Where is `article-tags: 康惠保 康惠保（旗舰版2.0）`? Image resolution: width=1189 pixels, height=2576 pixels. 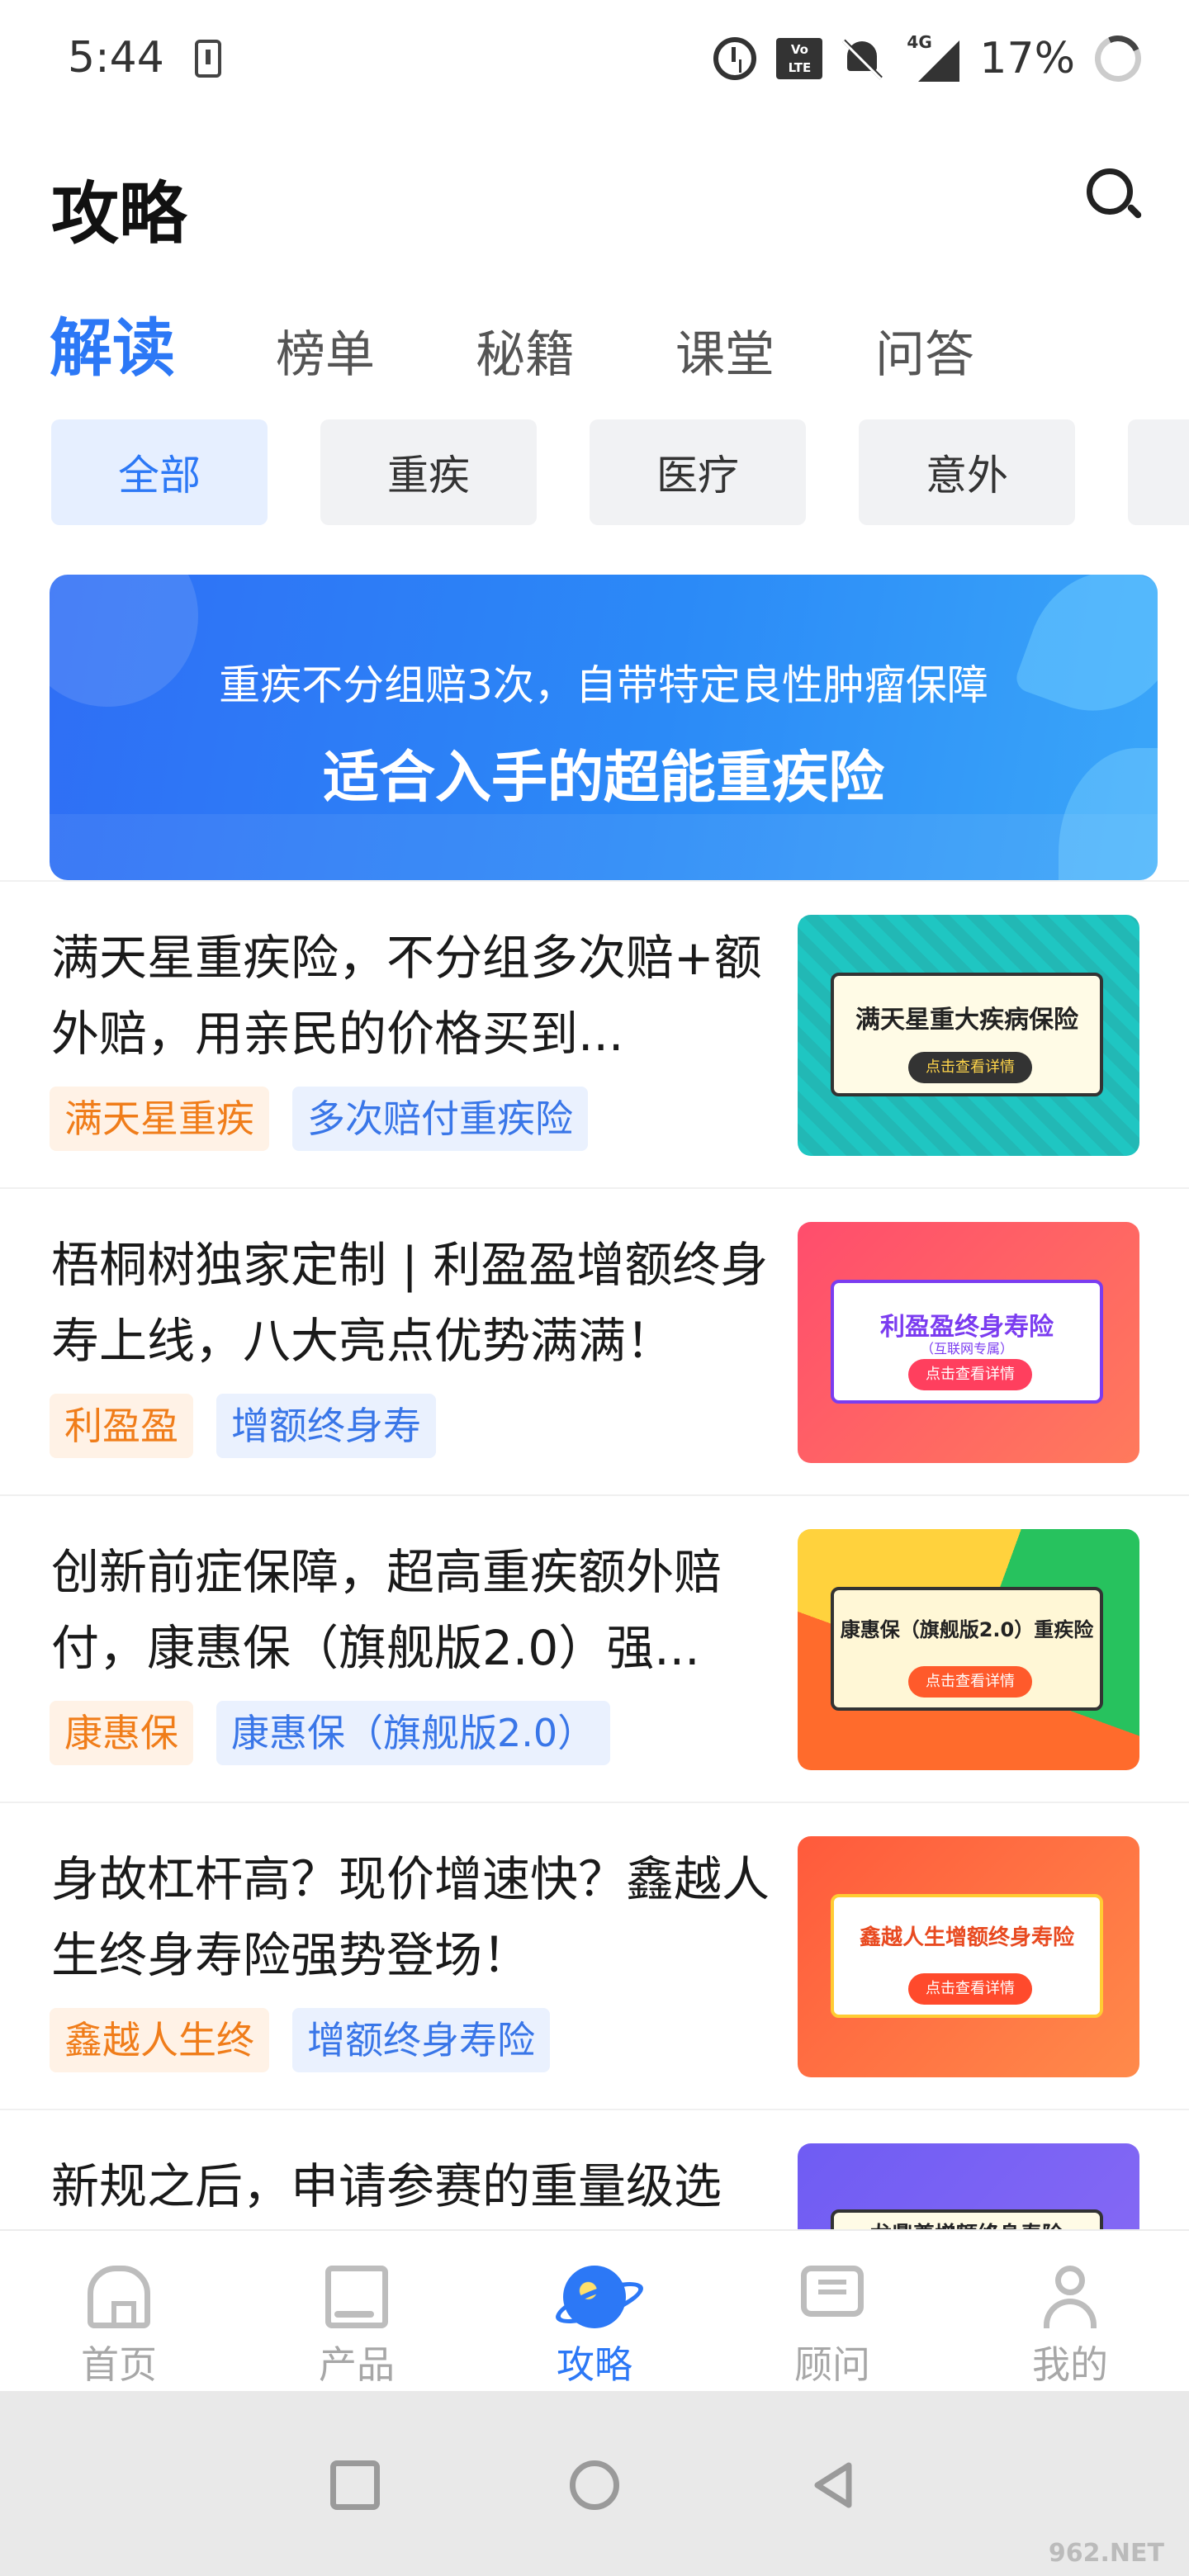
article-tags: 康惠保 康惠保（旗舰版2.0） is located at coordinates (330, 1733).